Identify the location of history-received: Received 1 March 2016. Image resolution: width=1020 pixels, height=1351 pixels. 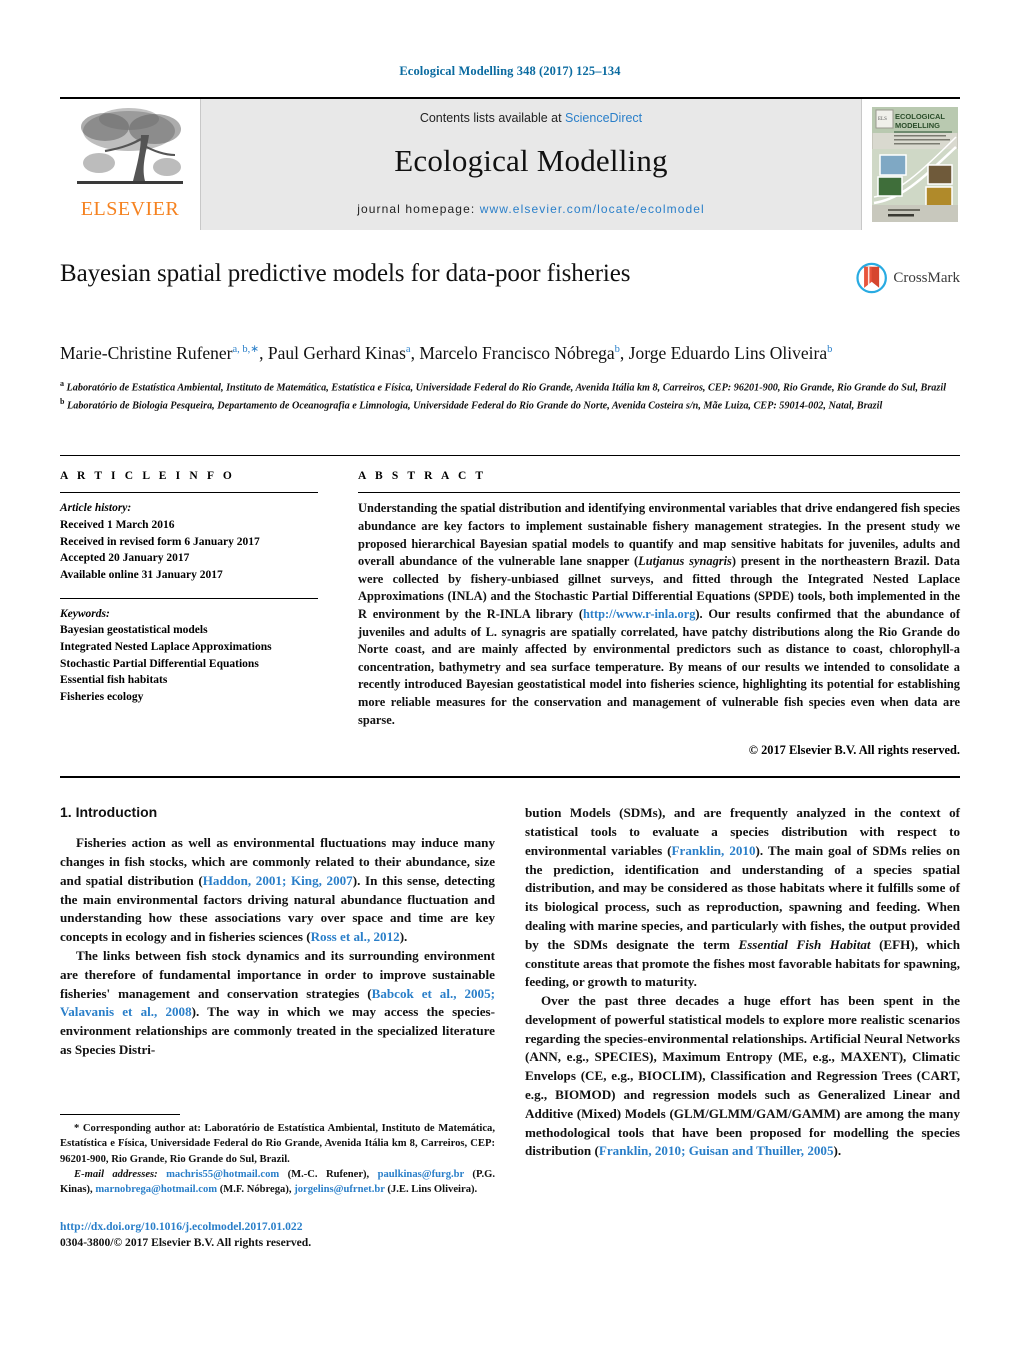
(117, 525).